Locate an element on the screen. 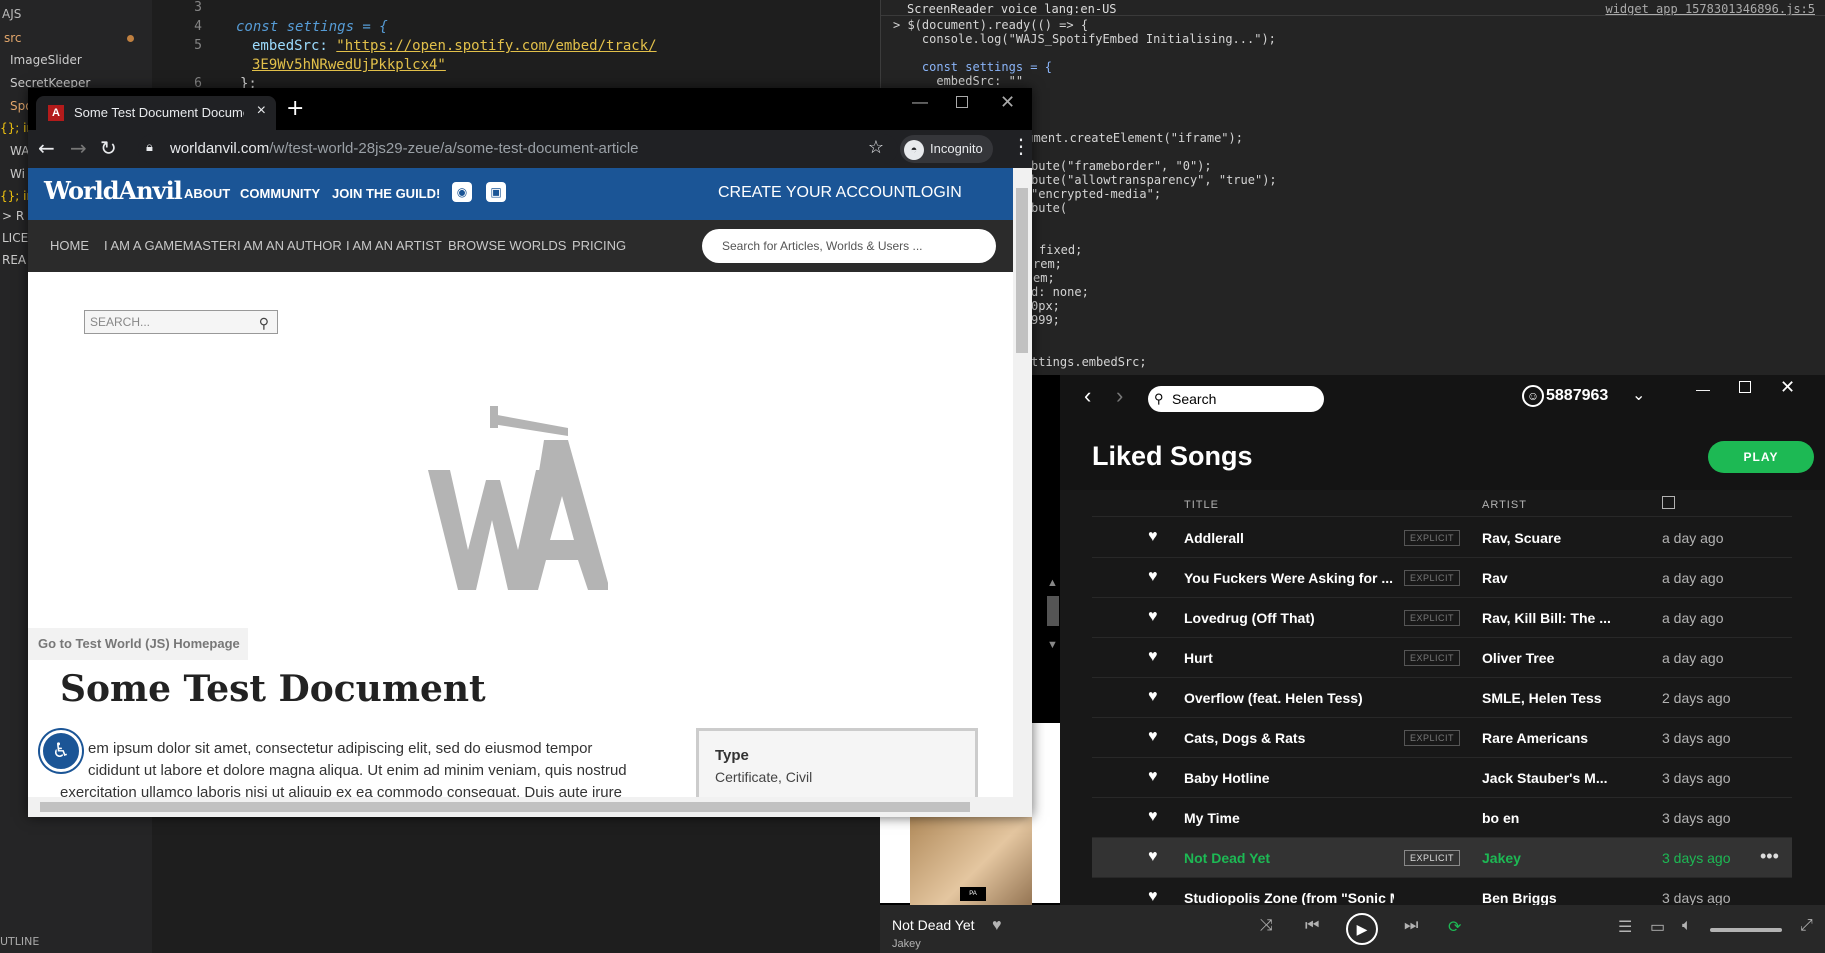  world-homepage-link: Go to Test World (JS) Homepage is located at coordinates (138, 644).